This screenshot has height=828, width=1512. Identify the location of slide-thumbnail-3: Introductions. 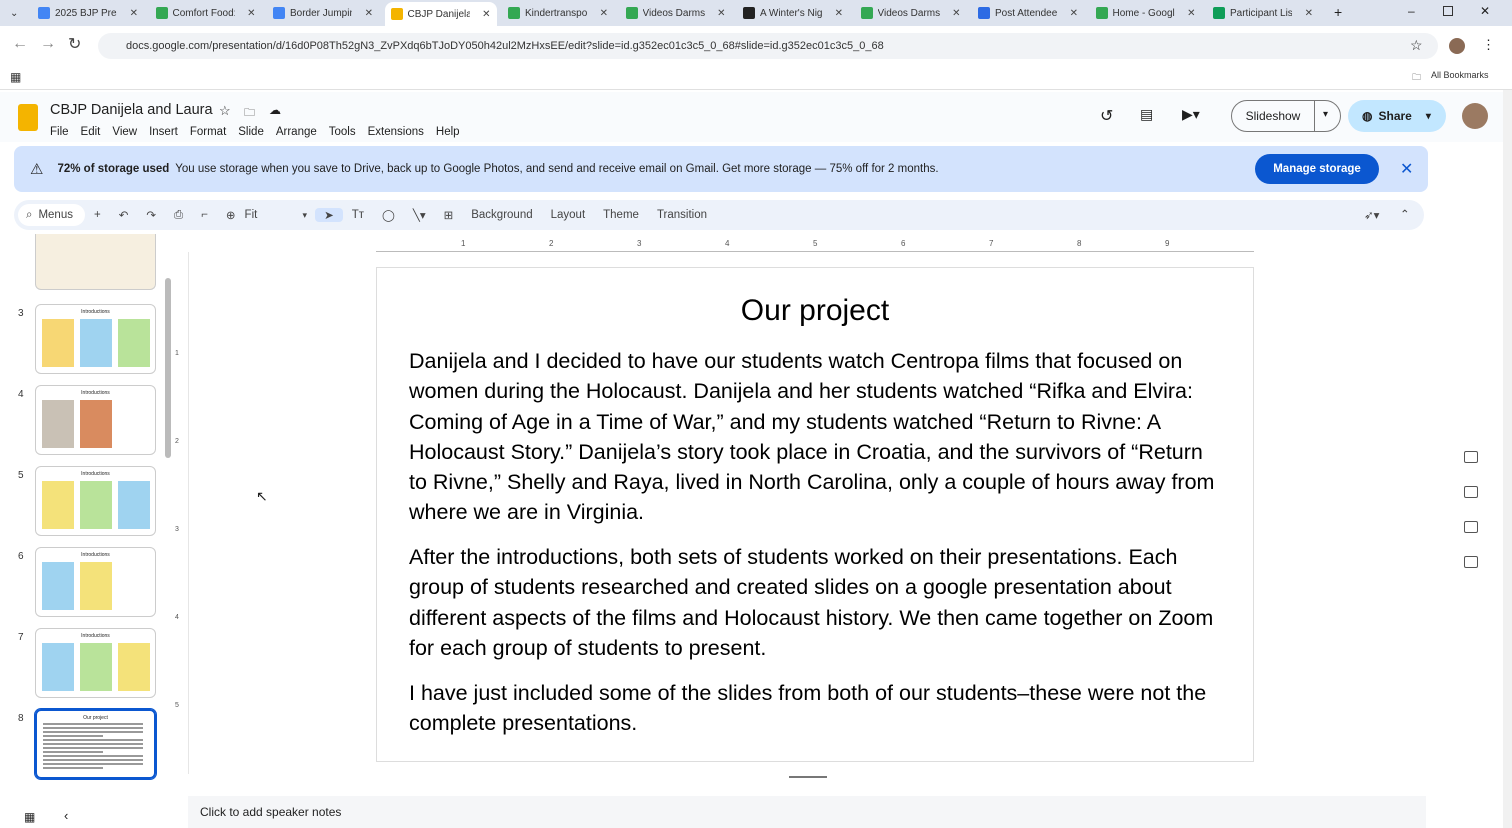
(95, 339).